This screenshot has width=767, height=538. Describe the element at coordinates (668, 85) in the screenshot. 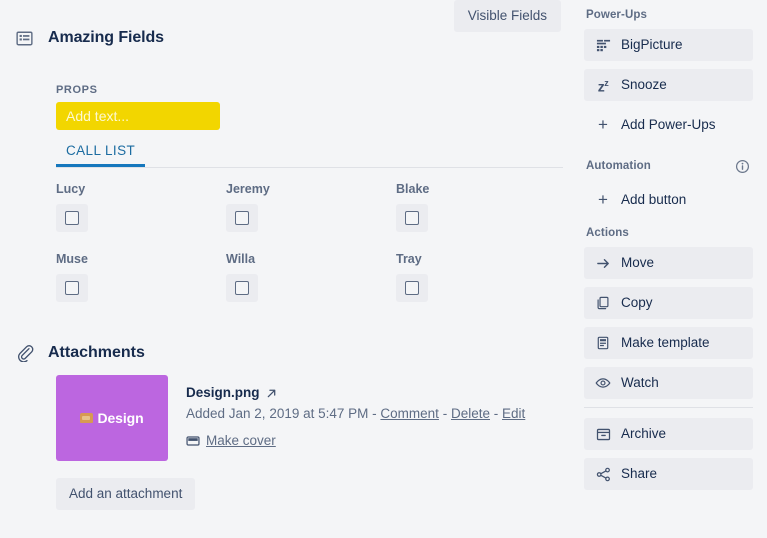

I see `powerup-snooze: zz Snooze` at that location.